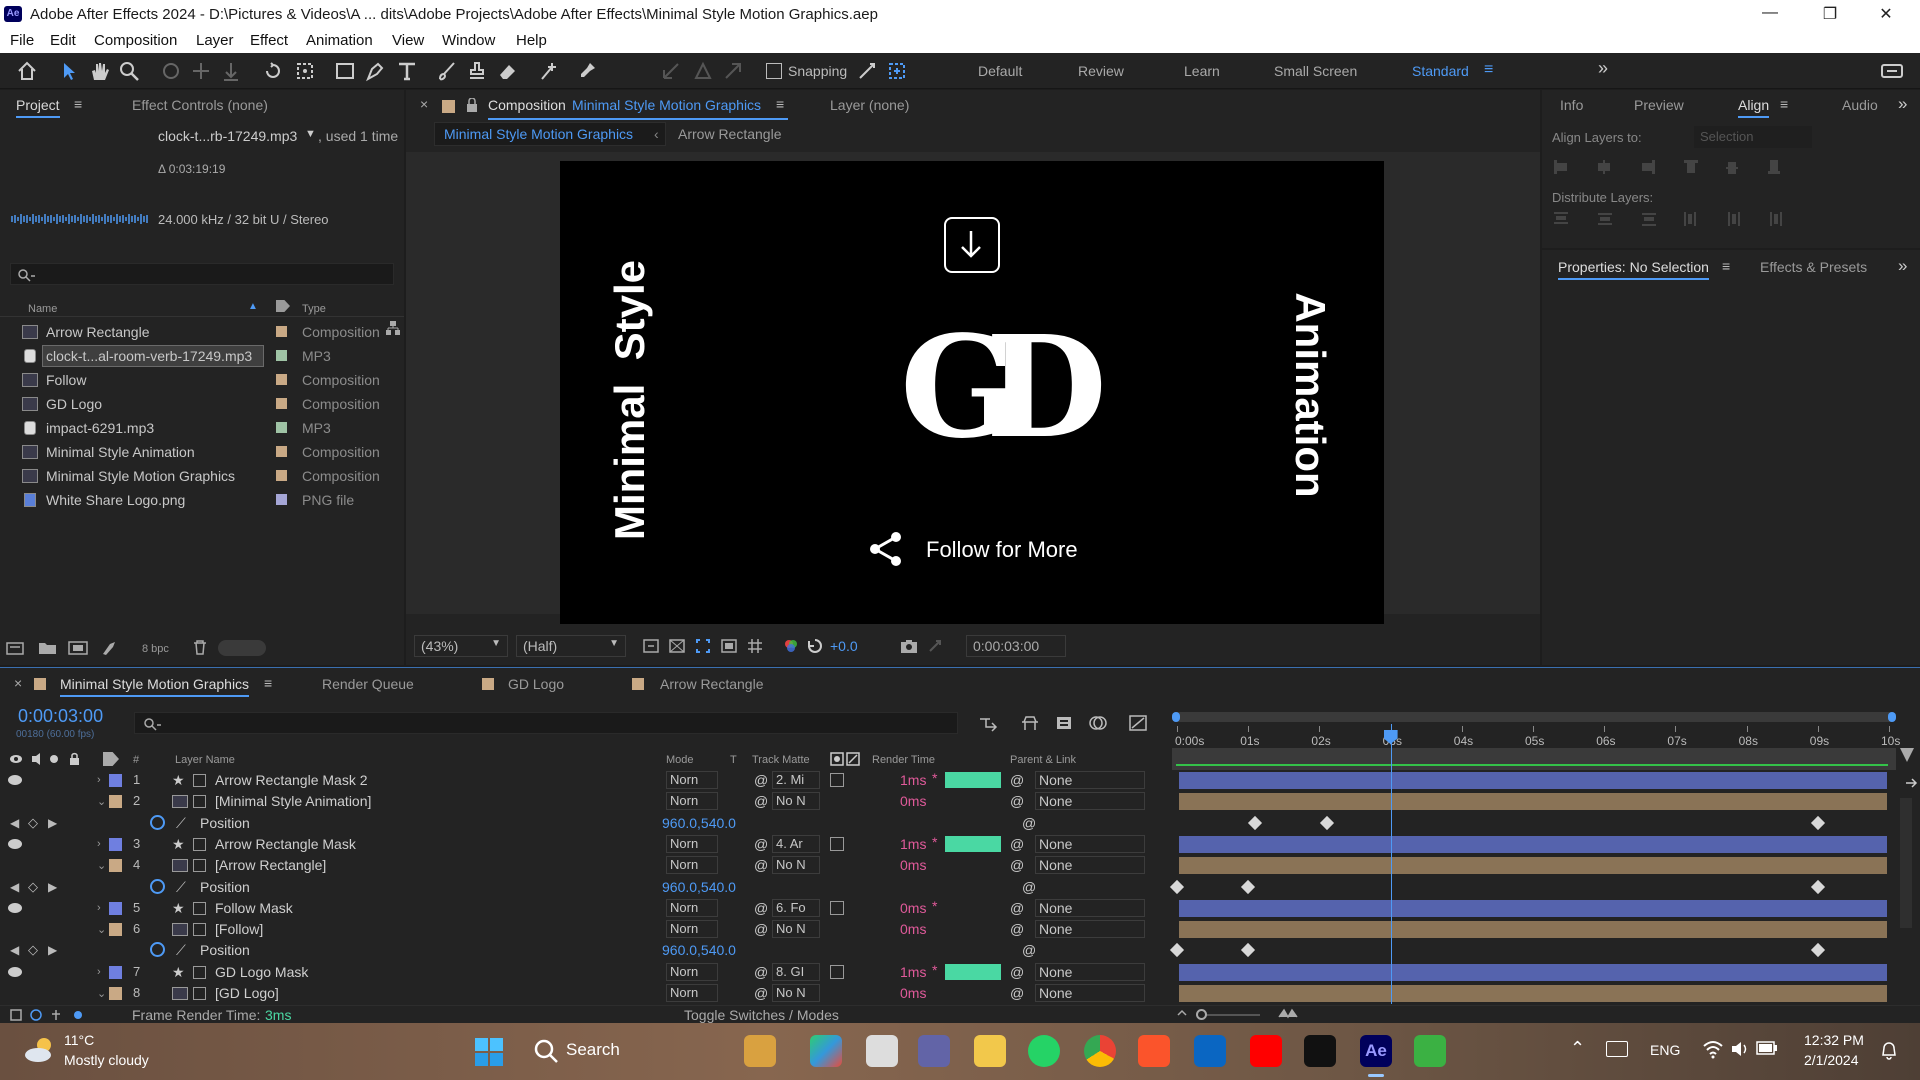 The height and width of the screenshot is (1080, 1920). I want to click on project-search-input, so click(202, 274).